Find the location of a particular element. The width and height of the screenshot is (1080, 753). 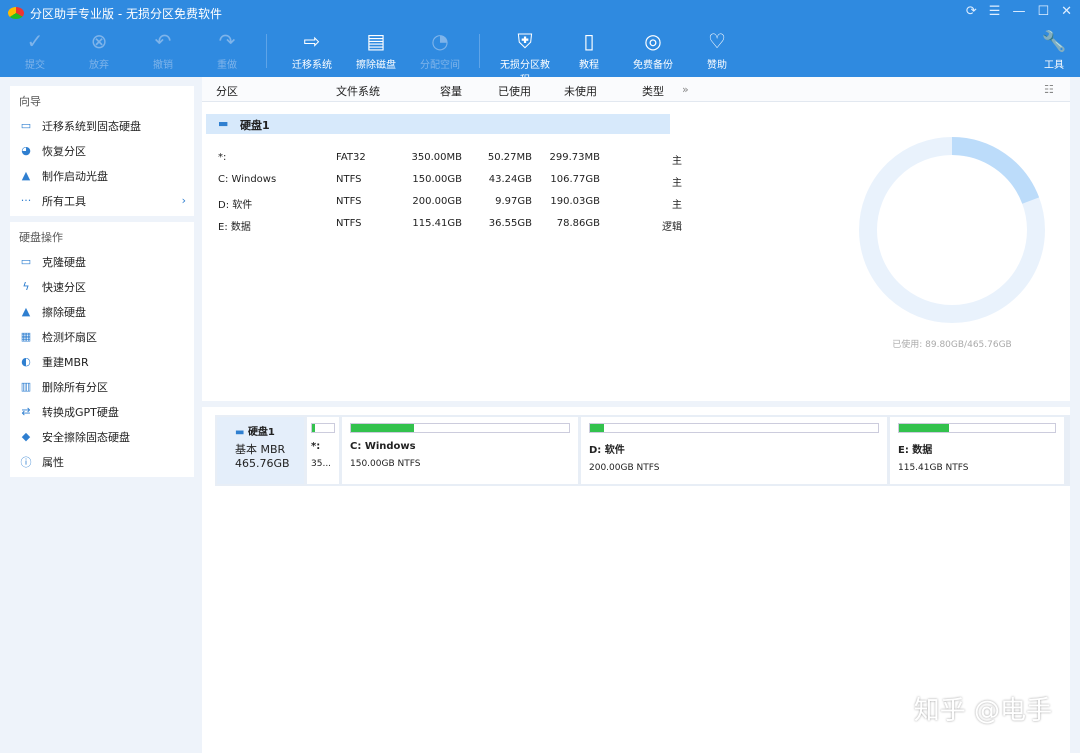

col-partition: 分区 is located at coordinates (227, 91).